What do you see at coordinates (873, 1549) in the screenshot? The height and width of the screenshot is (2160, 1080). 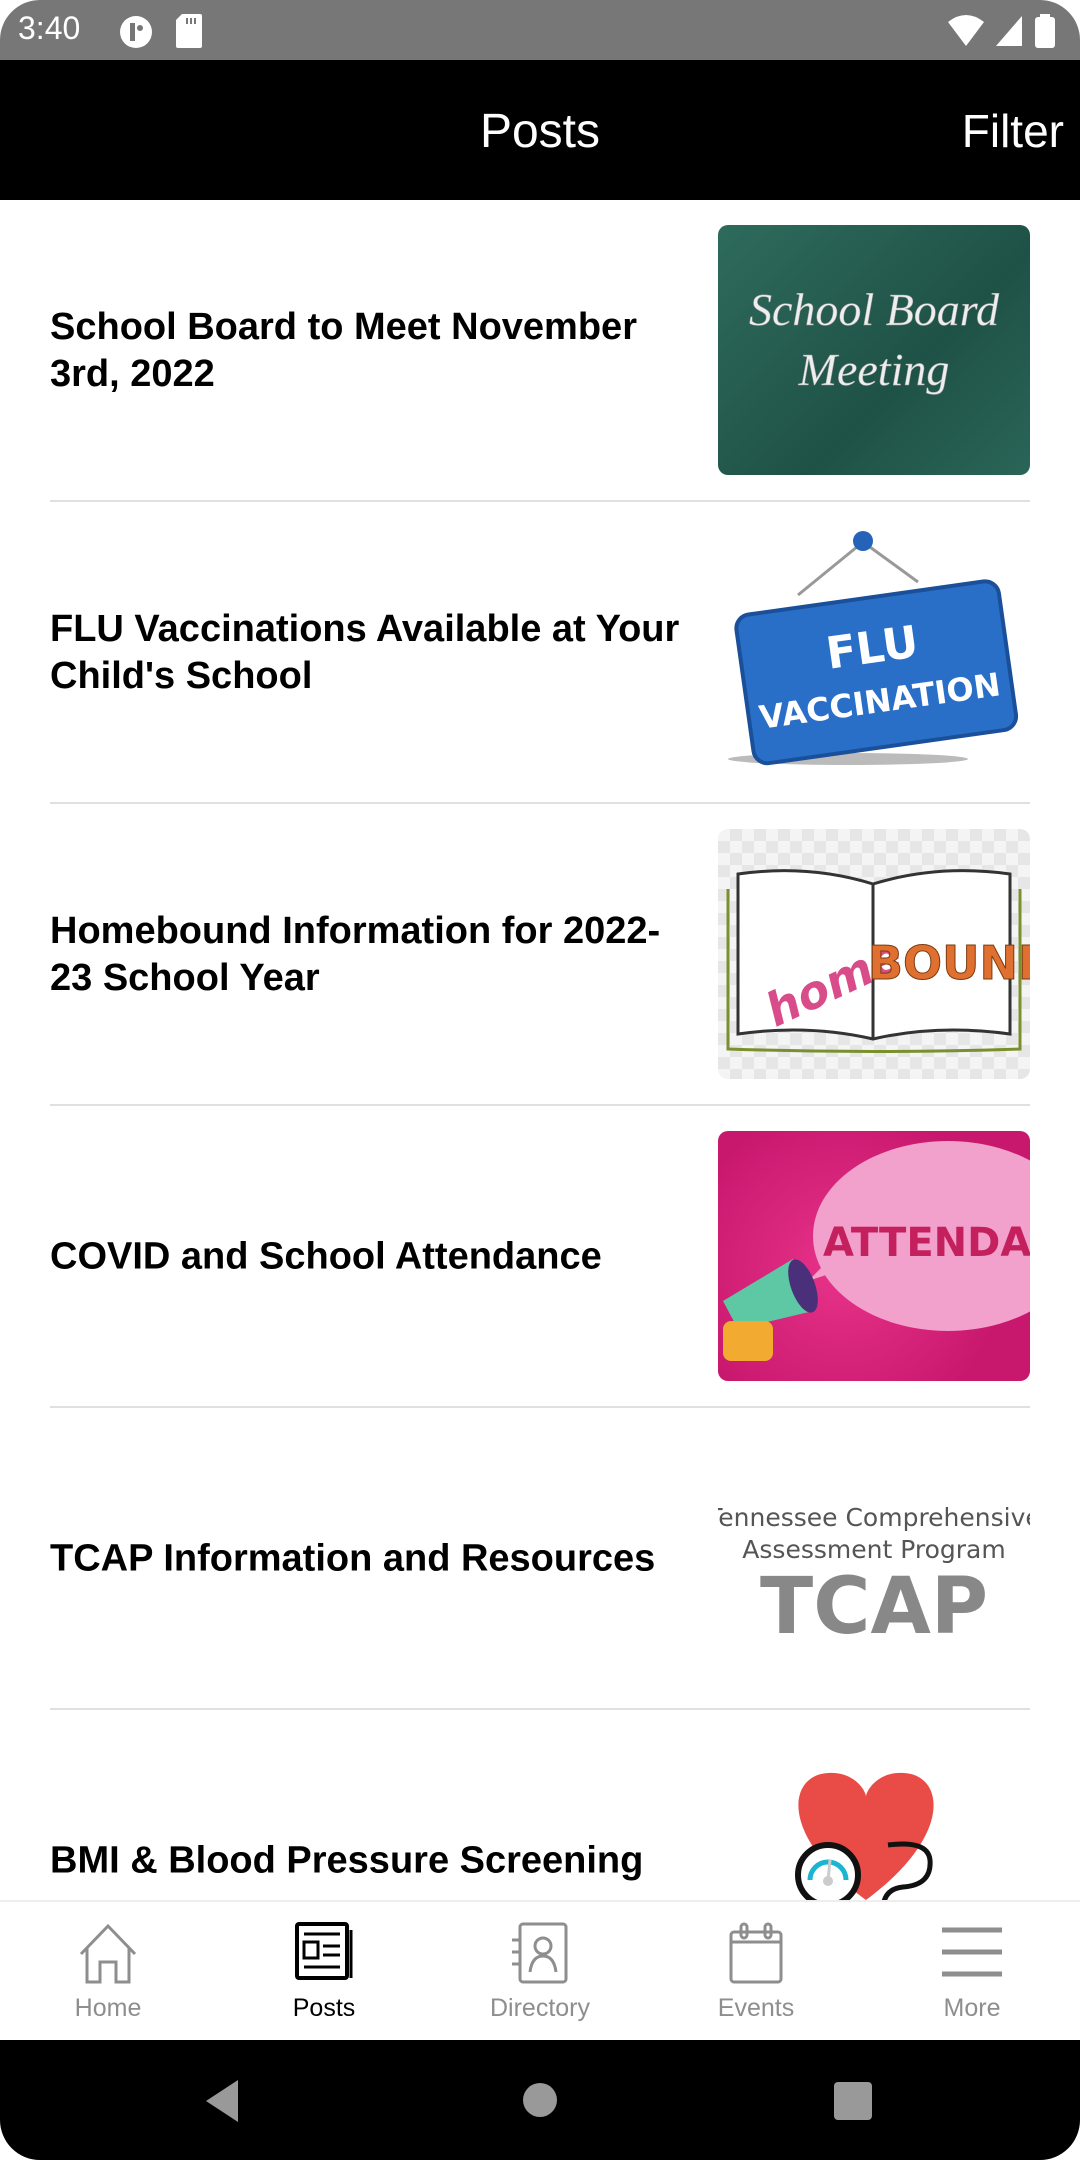 I see `image-text: Assessment Program` at bounding box center [873, 1549].